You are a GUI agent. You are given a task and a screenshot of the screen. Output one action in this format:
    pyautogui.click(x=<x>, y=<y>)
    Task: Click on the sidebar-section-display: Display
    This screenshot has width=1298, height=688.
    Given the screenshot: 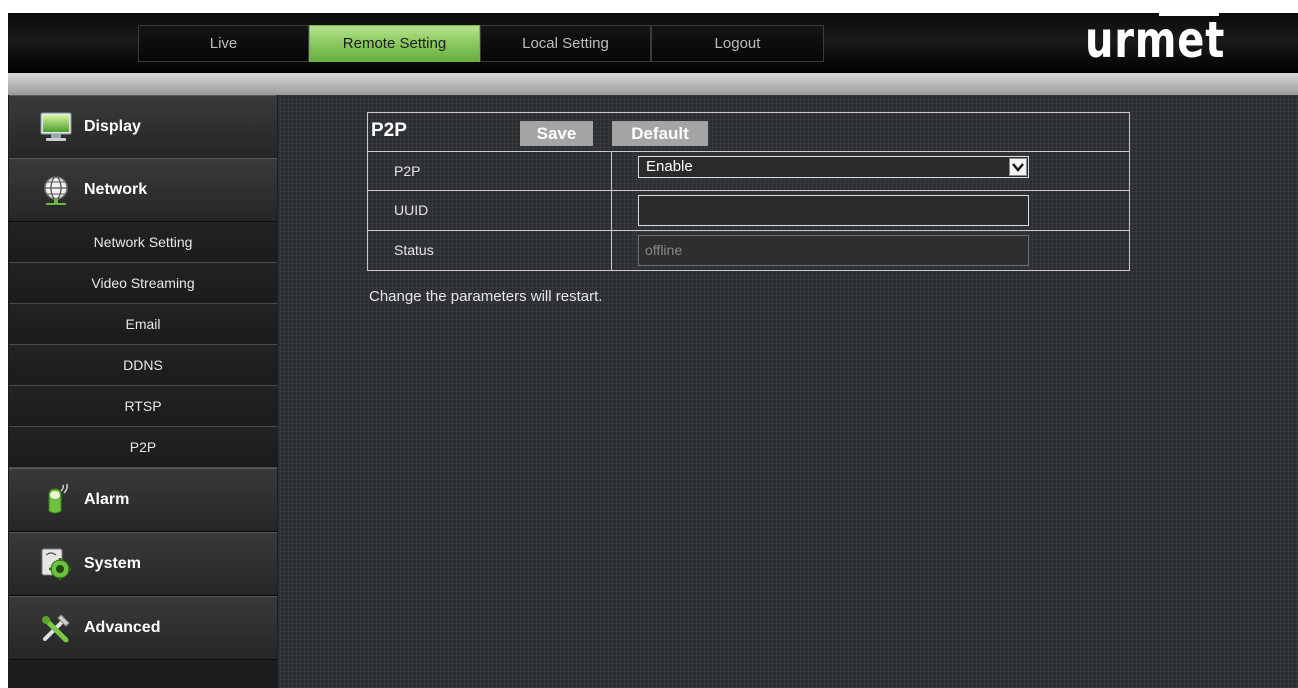 What is the action you would take?
    pyautogui.click(x=143, y=127)
    